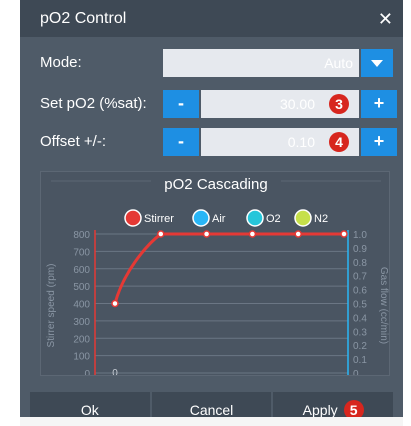 This screenshot has width=411, height=426. What do you see at coordinates (360, 263) in the screenshot?
I see `right-tick-label: 0.8` at bounding box center [360, 263].